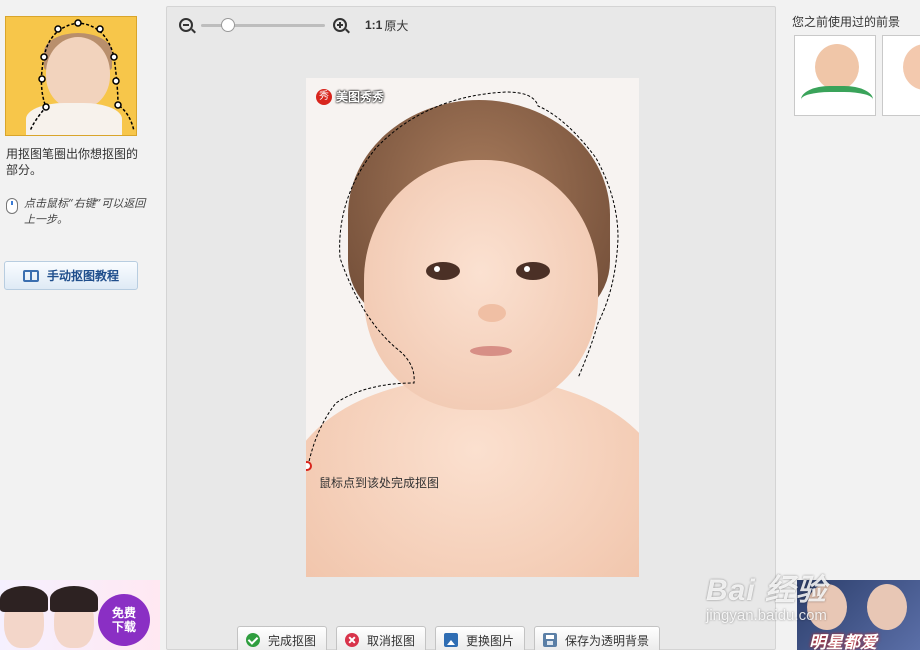 The image size is (920, 650). What do you see at coordinates (324, 96) in the screenshot?
I see `meitu-logo-icon: 秀` at bounding box center [324, 96].